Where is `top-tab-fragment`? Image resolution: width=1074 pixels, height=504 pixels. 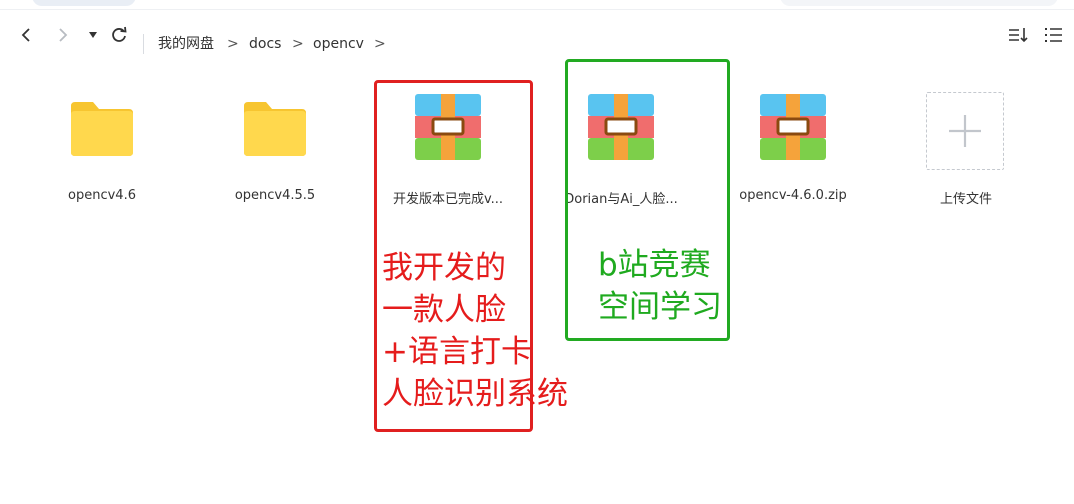 top-tab-fragment is located at coordinates (84, 3).